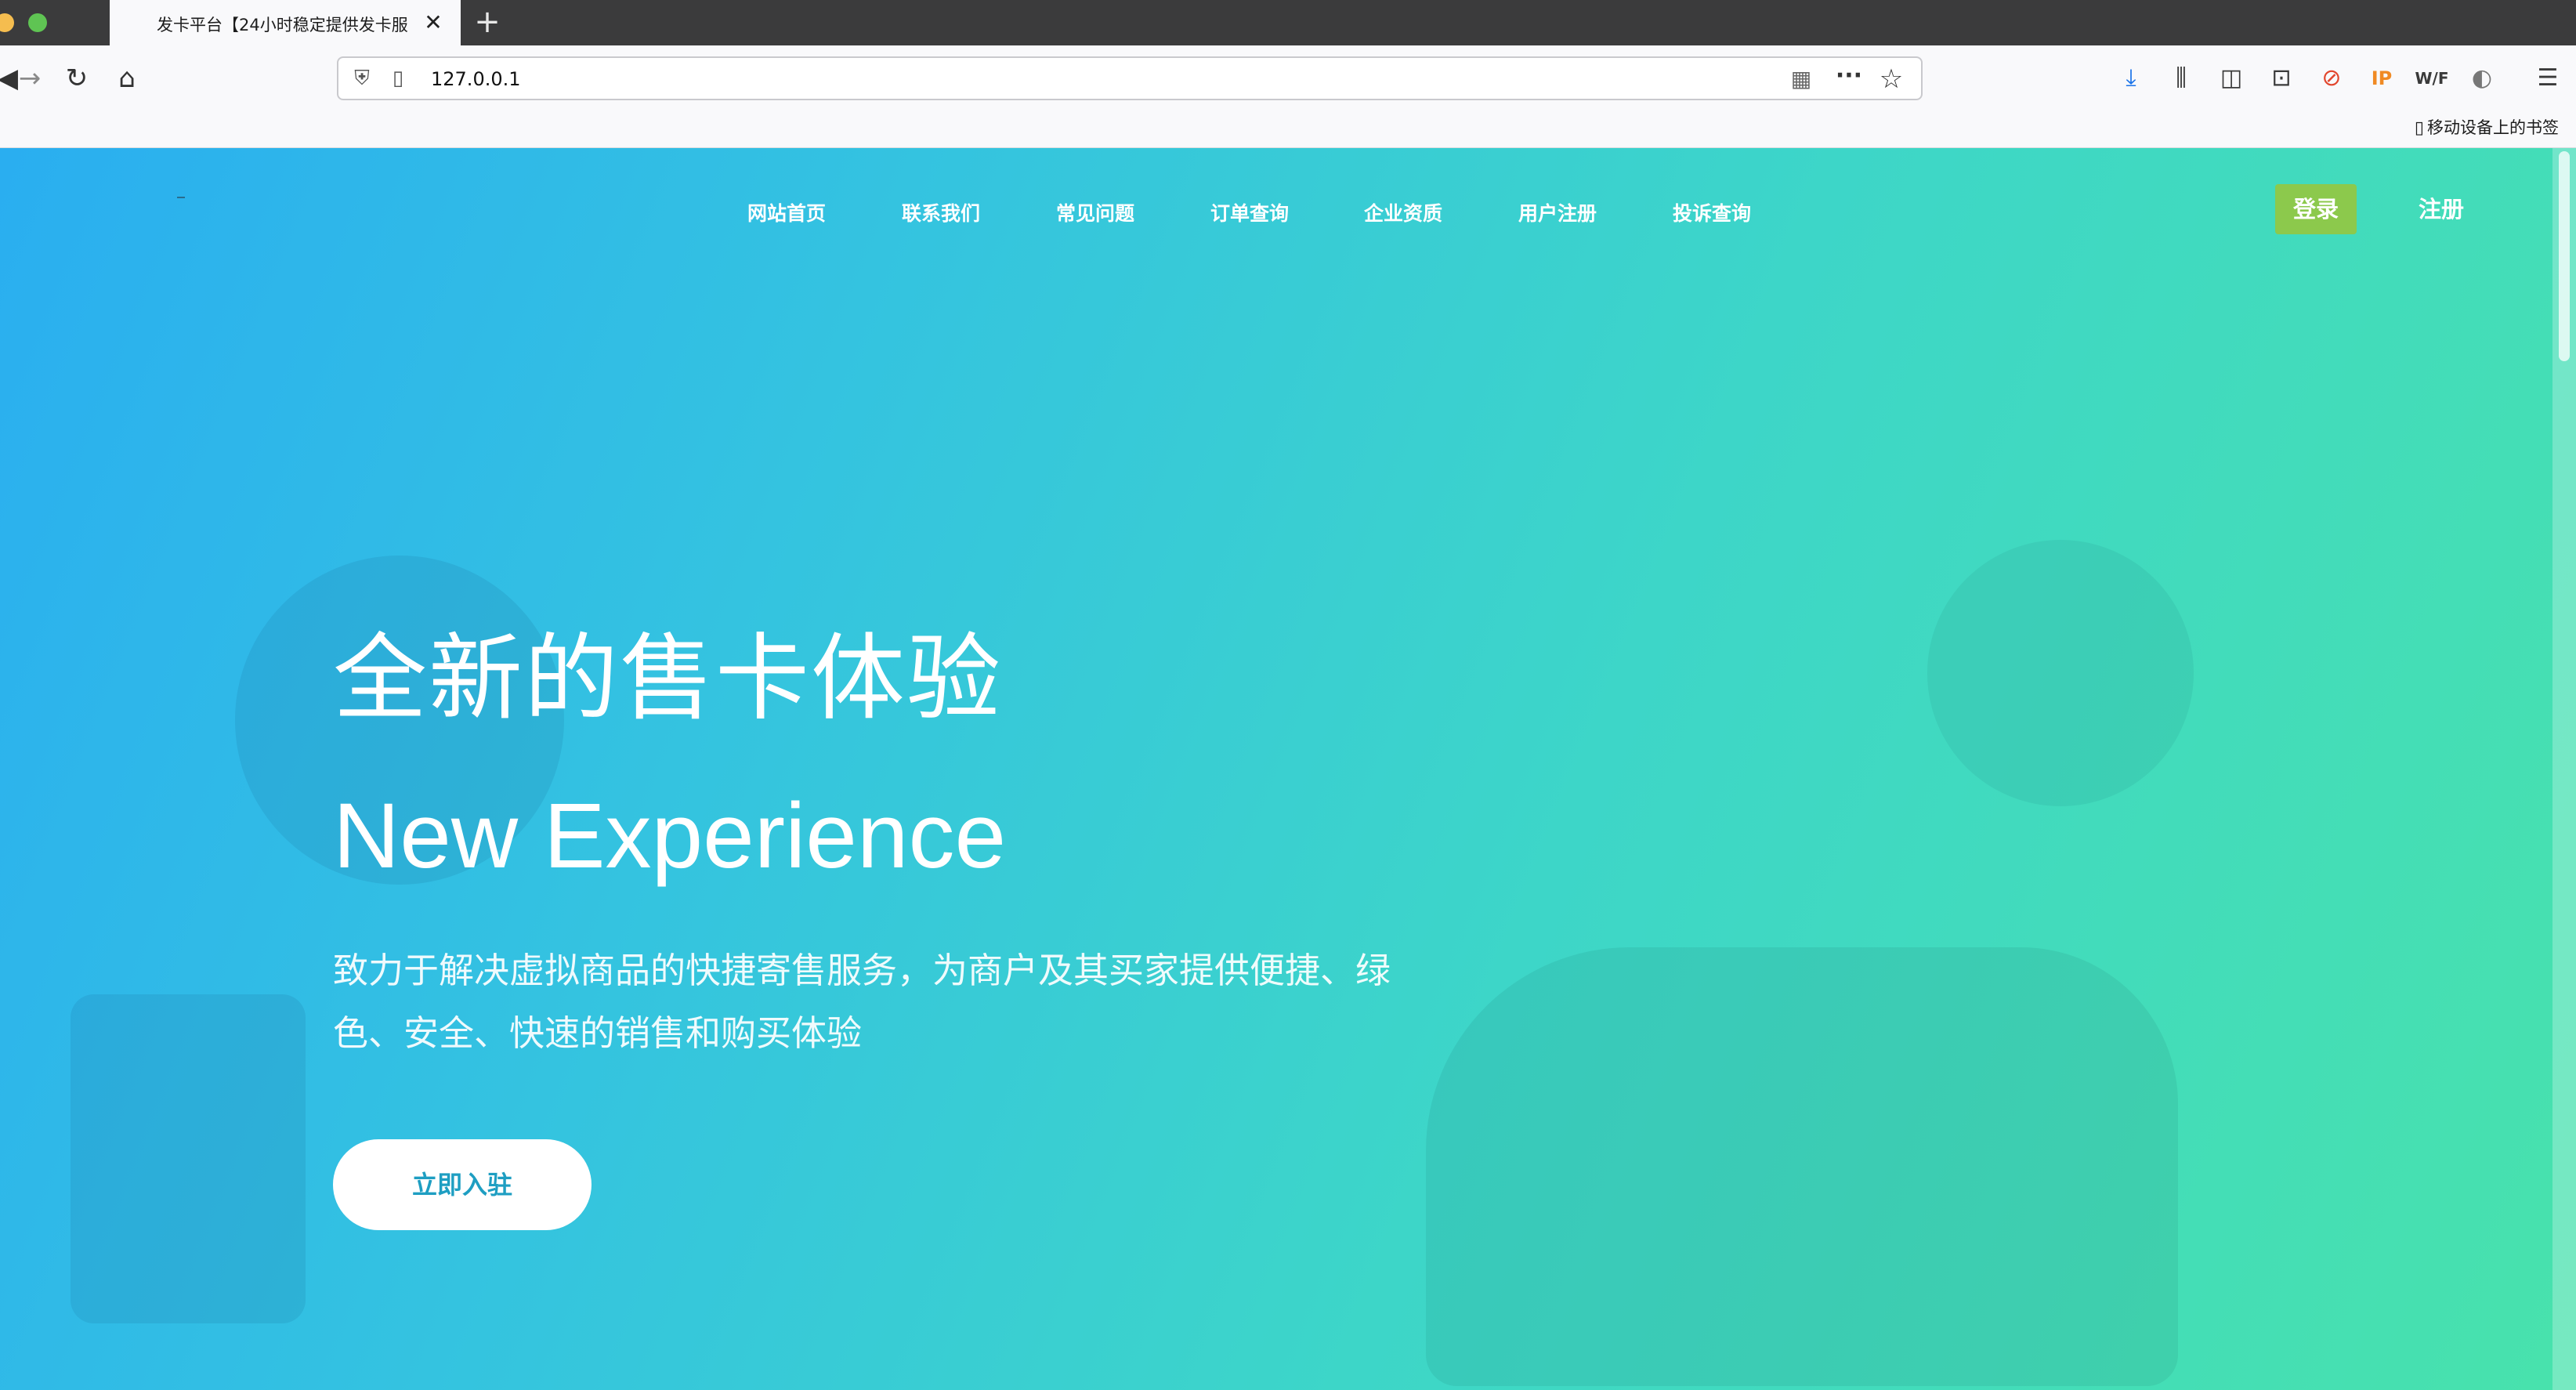 The image size is (2576, 1390). Describe the element at coordinates (77, 78) in the screenshot. I see `reload-icon: ↻` at that location.